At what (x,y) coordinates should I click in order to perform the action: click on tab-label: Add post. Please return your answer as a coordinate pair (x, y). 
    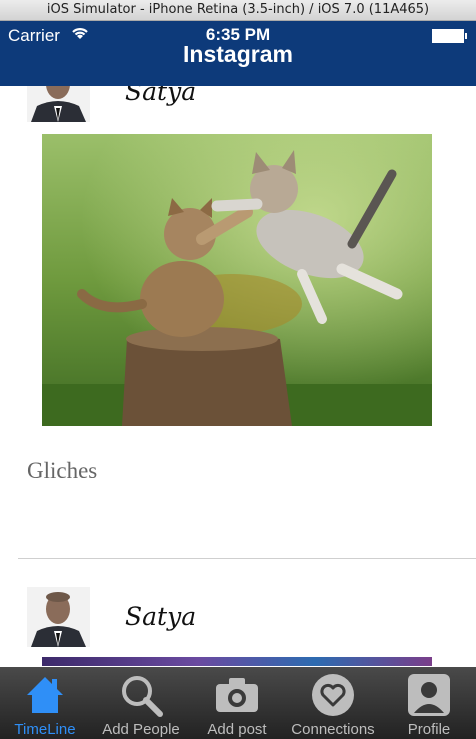
    Looking at the image, I should click on (237, 729).